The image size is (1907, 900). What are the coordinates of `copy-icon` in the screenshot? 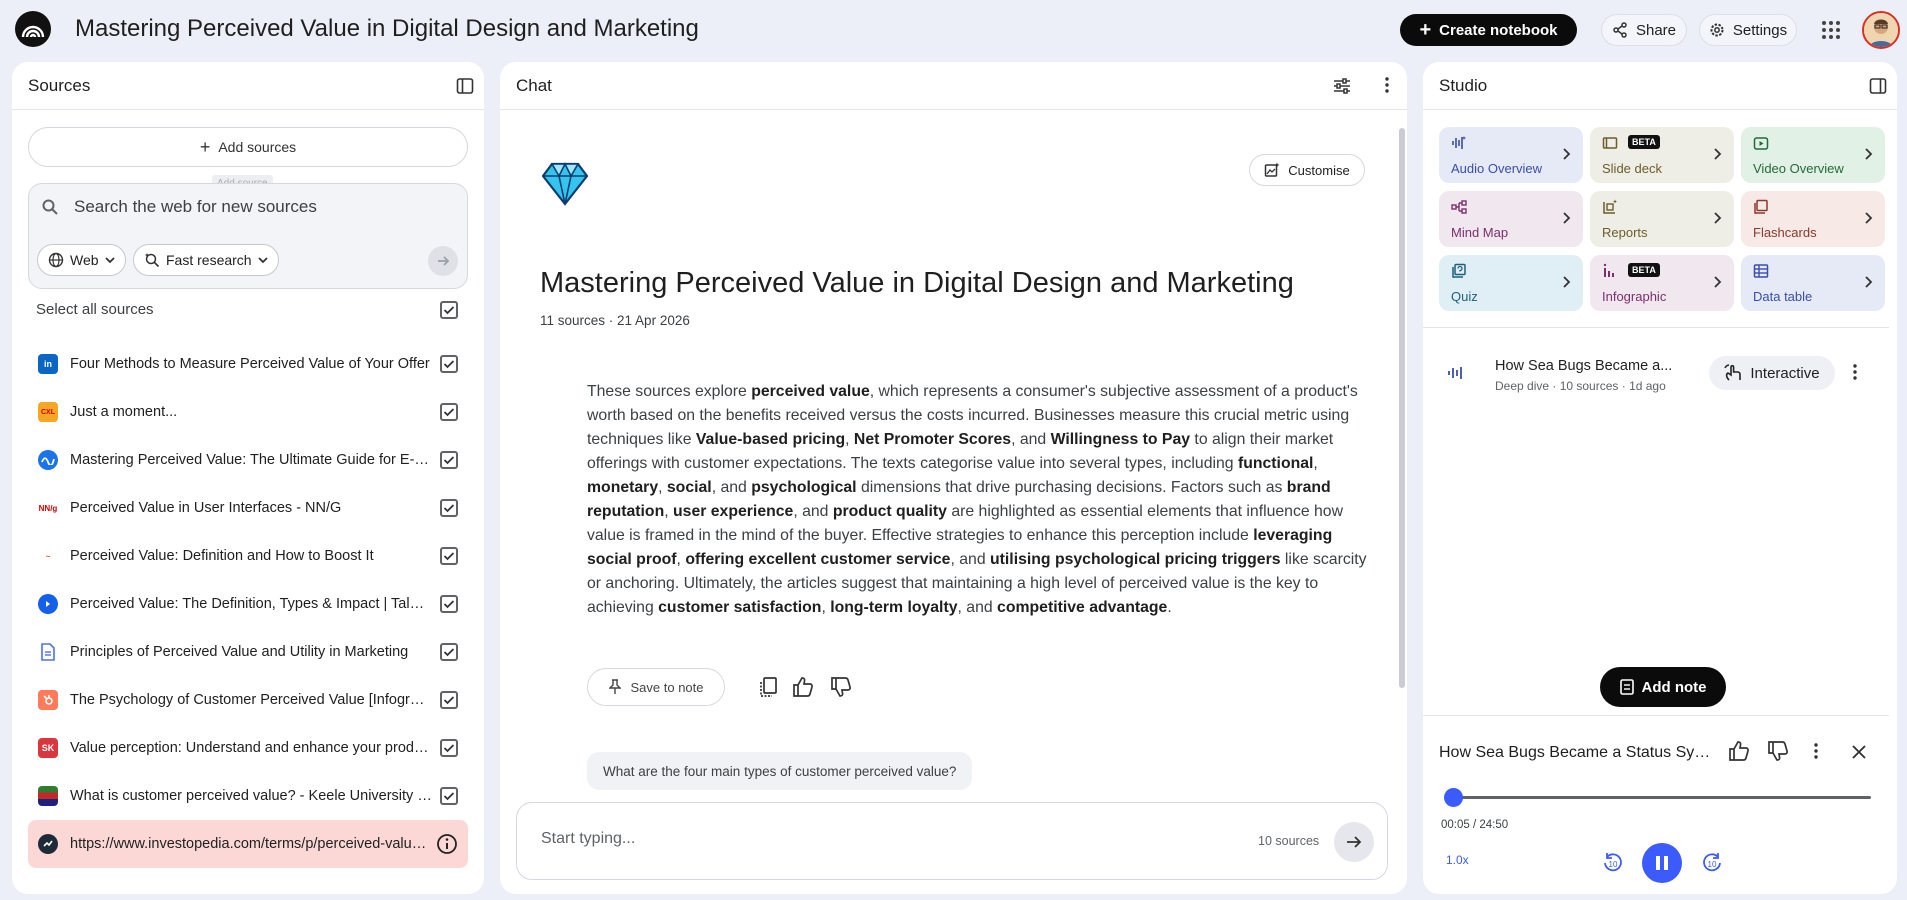 It's located at (768, 687).